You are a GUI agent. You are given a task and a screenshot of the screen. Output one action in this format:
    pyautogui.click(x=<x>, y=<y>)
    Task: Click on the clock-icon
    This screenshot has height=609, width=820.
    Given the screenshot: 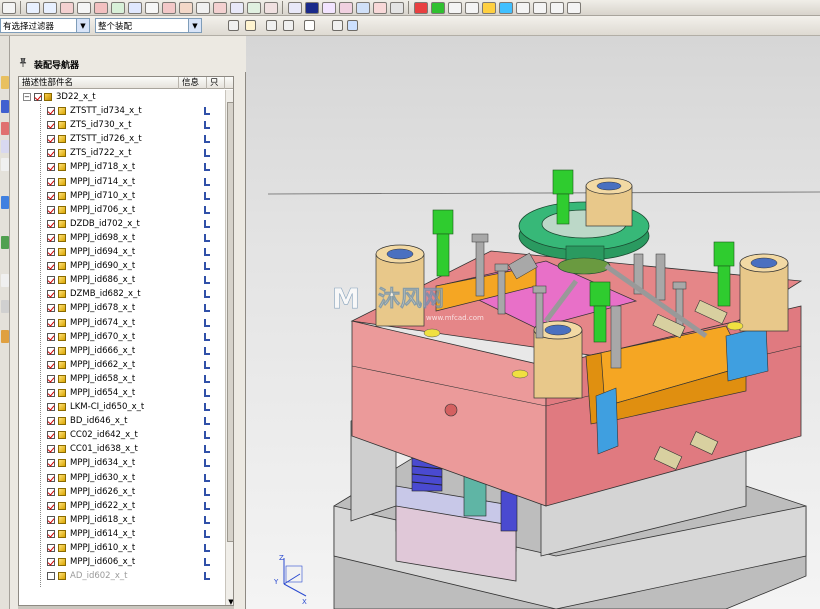 What is the action you would take?
    pyautogui.click(x=5, y=280)
    